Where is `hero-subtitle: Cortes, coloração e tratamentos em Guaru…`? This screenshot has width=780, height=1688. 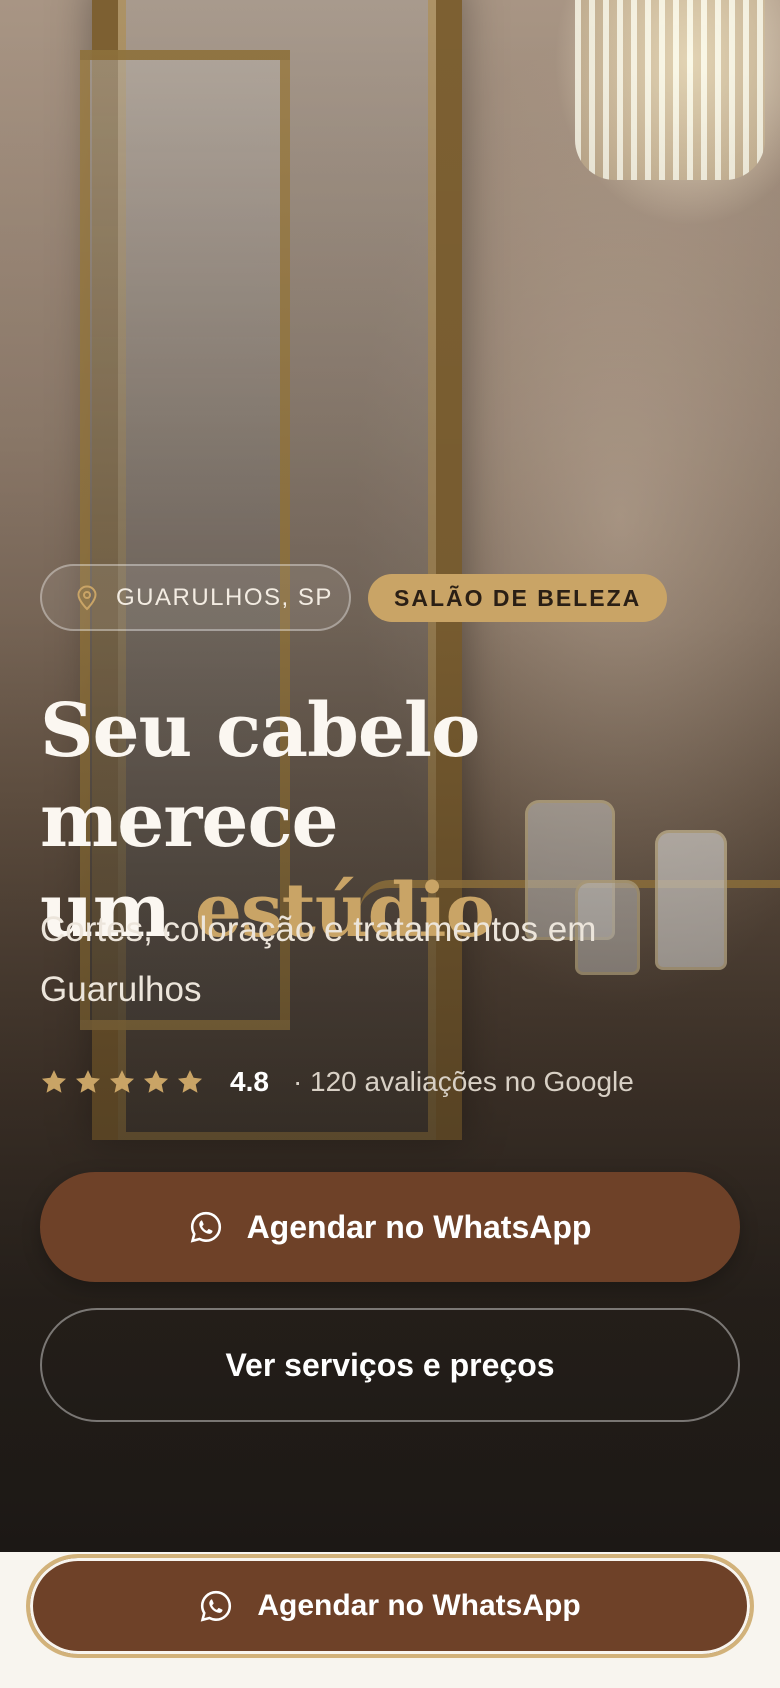
hero-subtitle: Cortes, coloração e tratamentos em Guaru… is located at coordinates (318, 959).